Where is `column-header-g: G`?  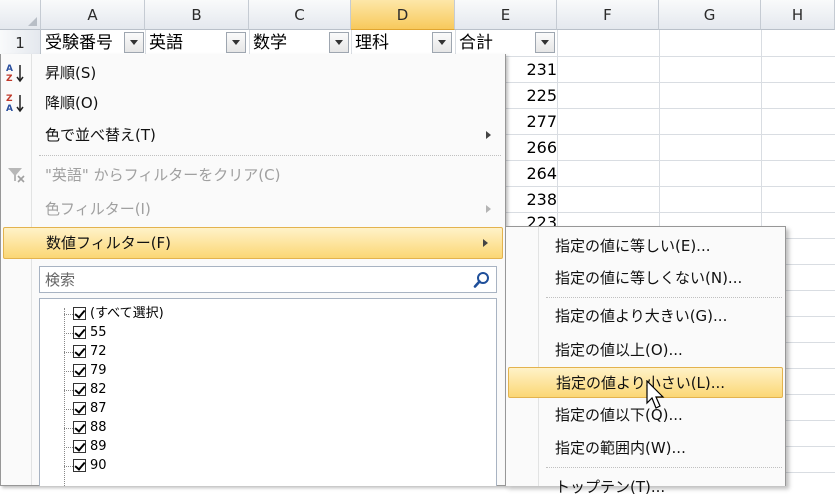 column-header-g: G is located at coordinates (710, 15).